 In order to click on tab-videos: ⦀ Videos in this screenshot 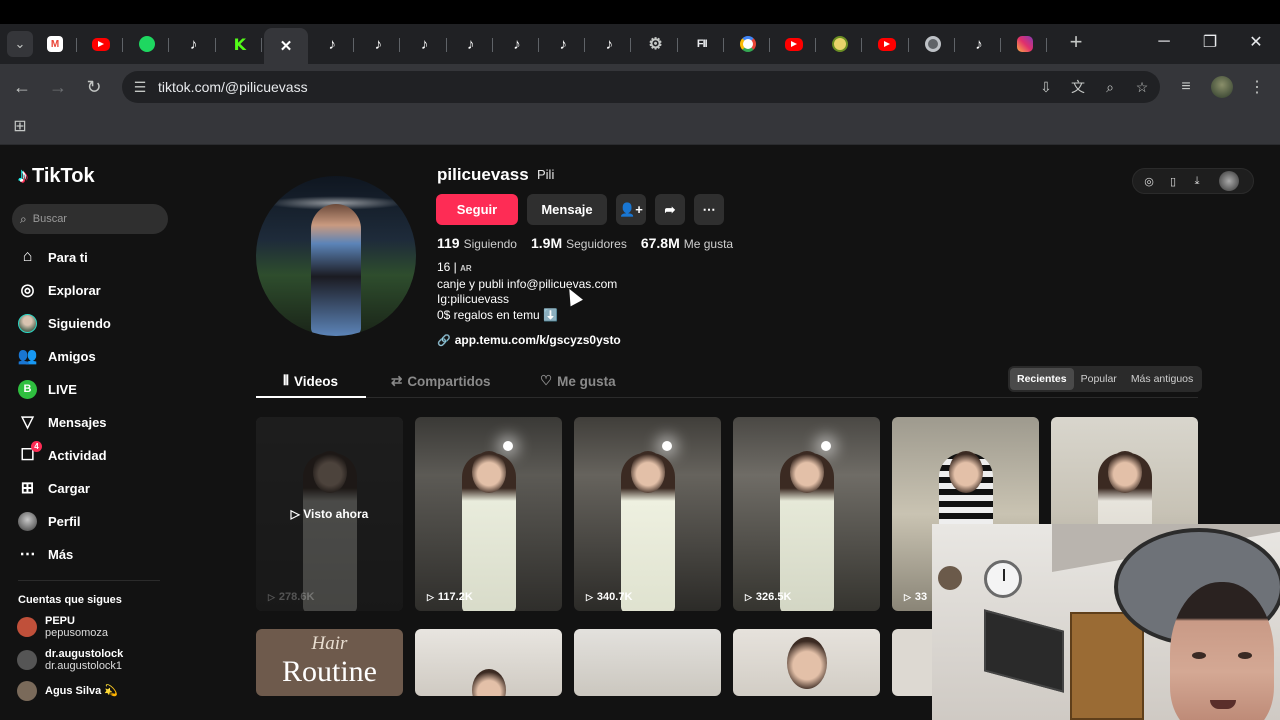, I will do `click(310, 381)`.